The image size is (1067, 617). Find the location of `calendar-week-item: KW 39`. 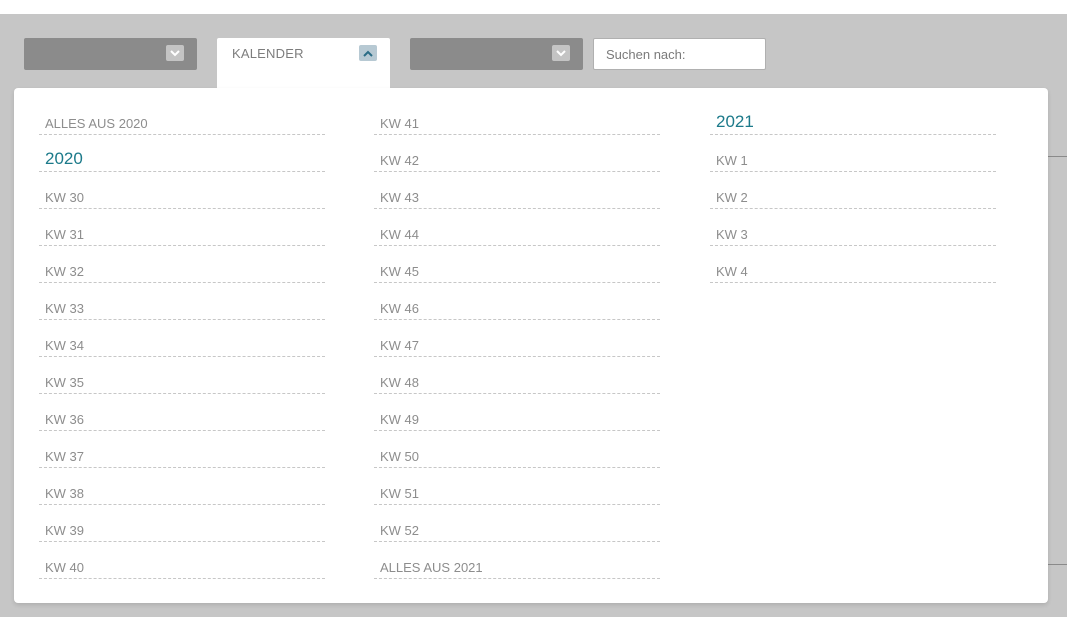

calendar-week-item: KW 39 is located at coordinates (182, 523).